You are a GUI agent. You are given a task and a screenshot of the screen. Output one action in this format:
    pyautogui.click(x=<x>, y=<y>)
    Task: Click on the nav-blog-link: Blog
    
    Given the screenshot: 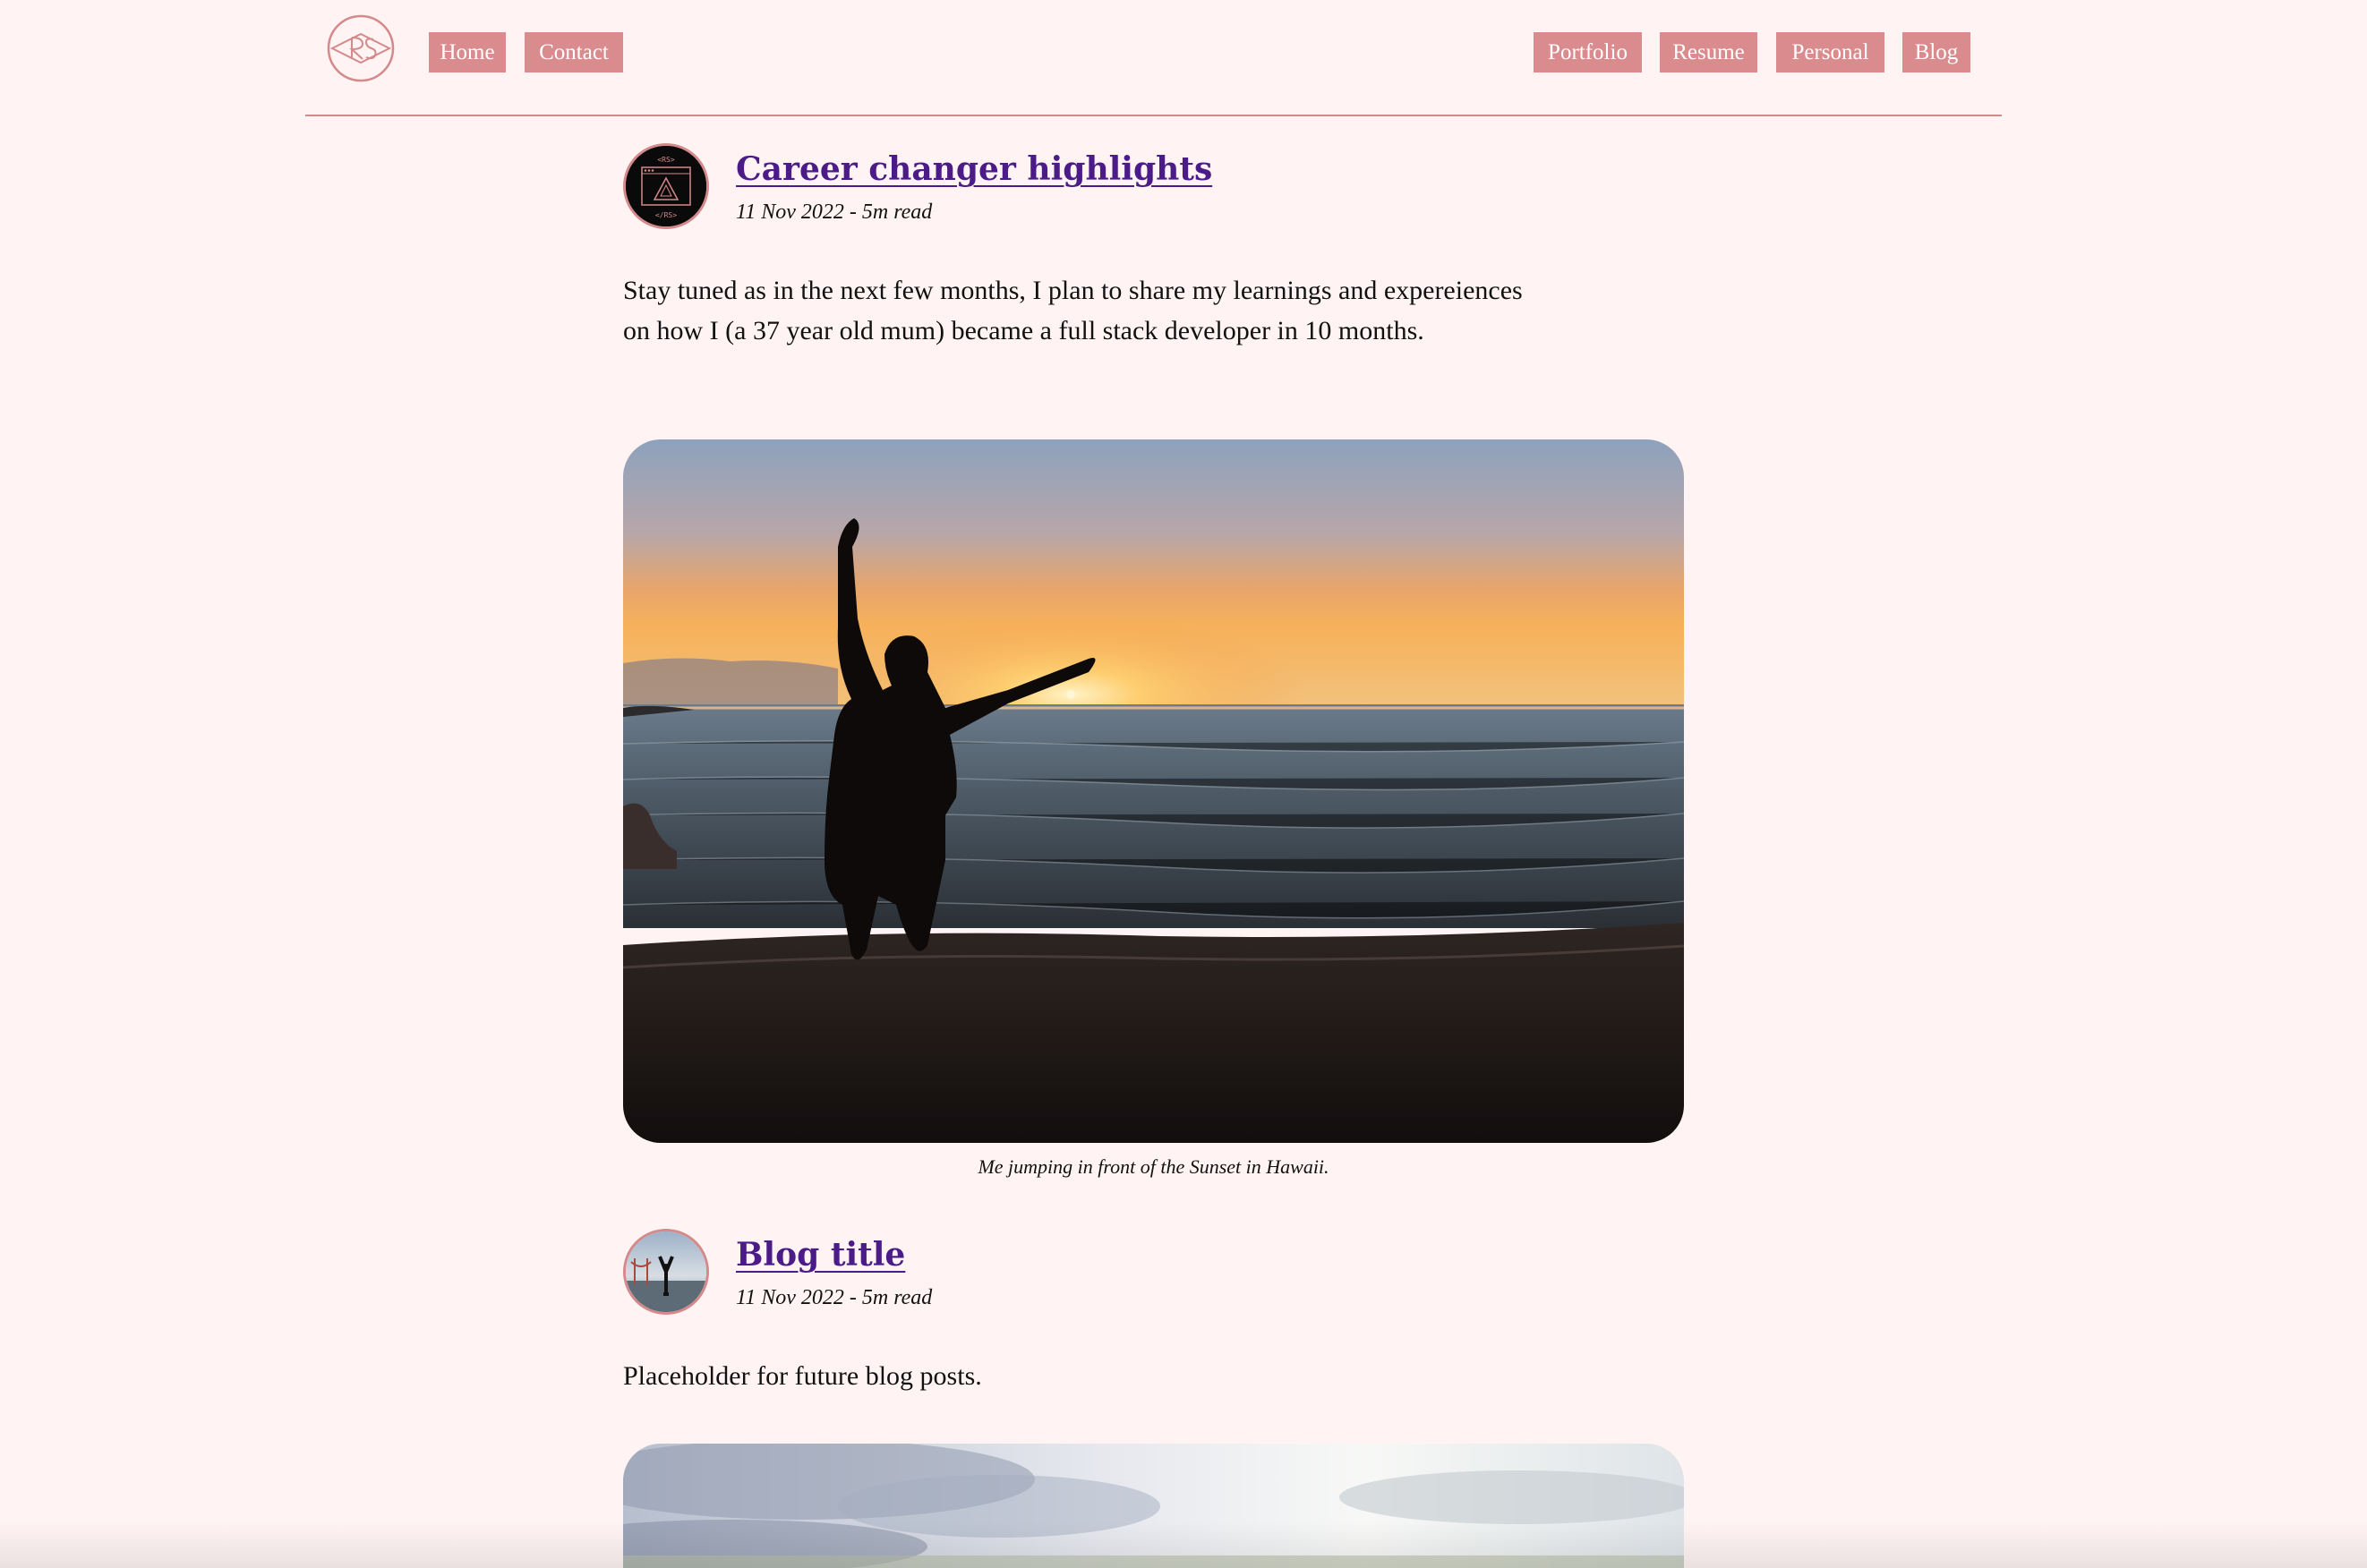 What is the action you would take?
    pyautogui.click(x=1936, y=52)
    